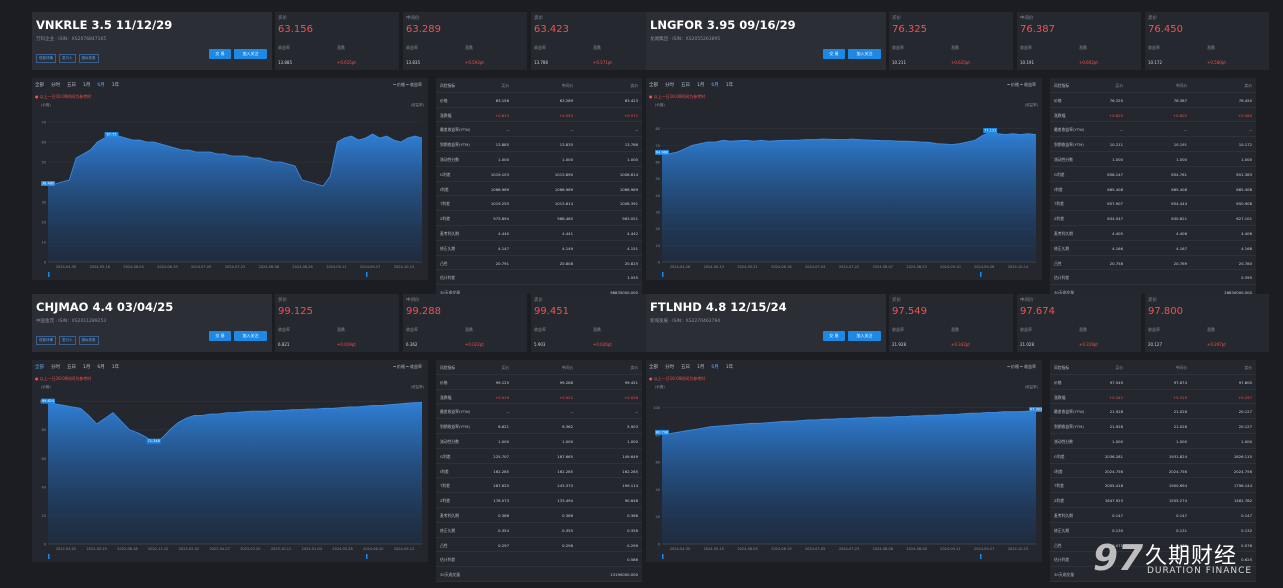 The height and width of the screenshot is (588, 1283). I want to click on table-header-cell: 风险指标, so click(448, 85).